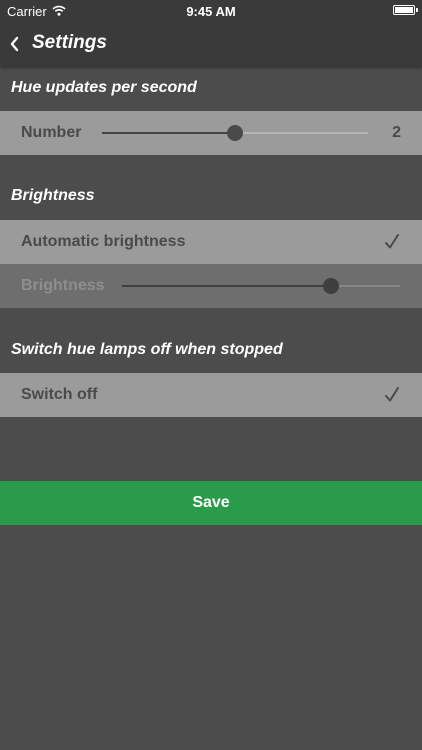 The image size is (422, 750). I want to click on page-title: Settings, so click(69, 42).